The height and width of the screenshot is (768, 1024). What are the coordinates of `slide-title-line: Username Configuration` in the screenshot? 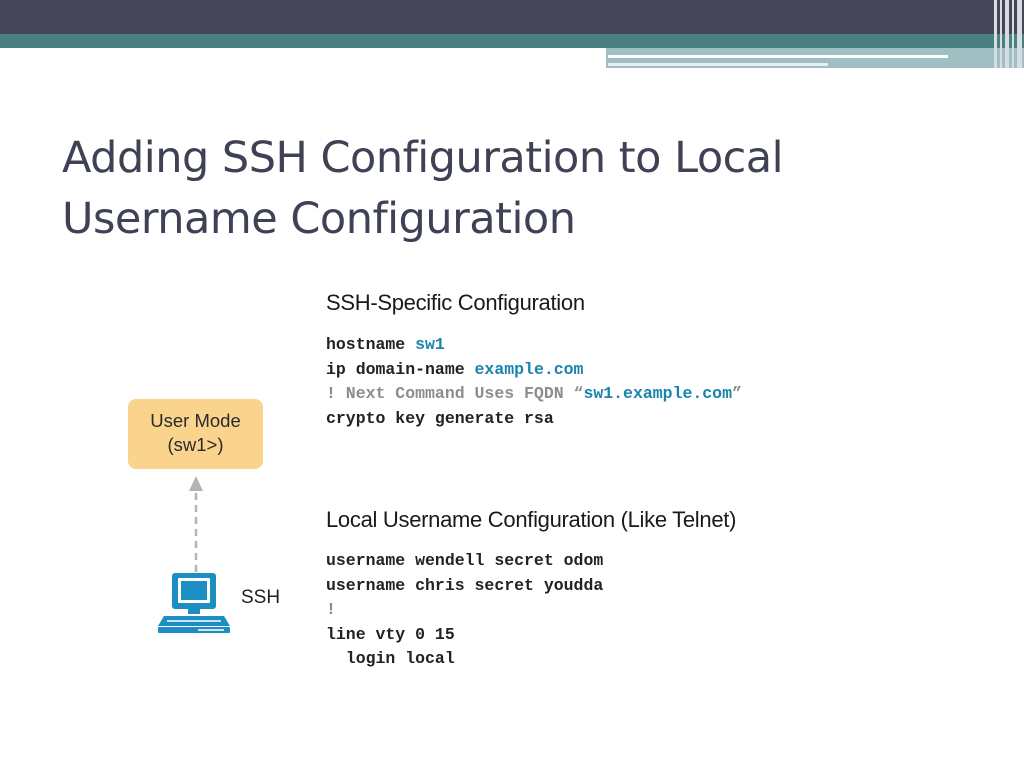 It's located at (319, 219).